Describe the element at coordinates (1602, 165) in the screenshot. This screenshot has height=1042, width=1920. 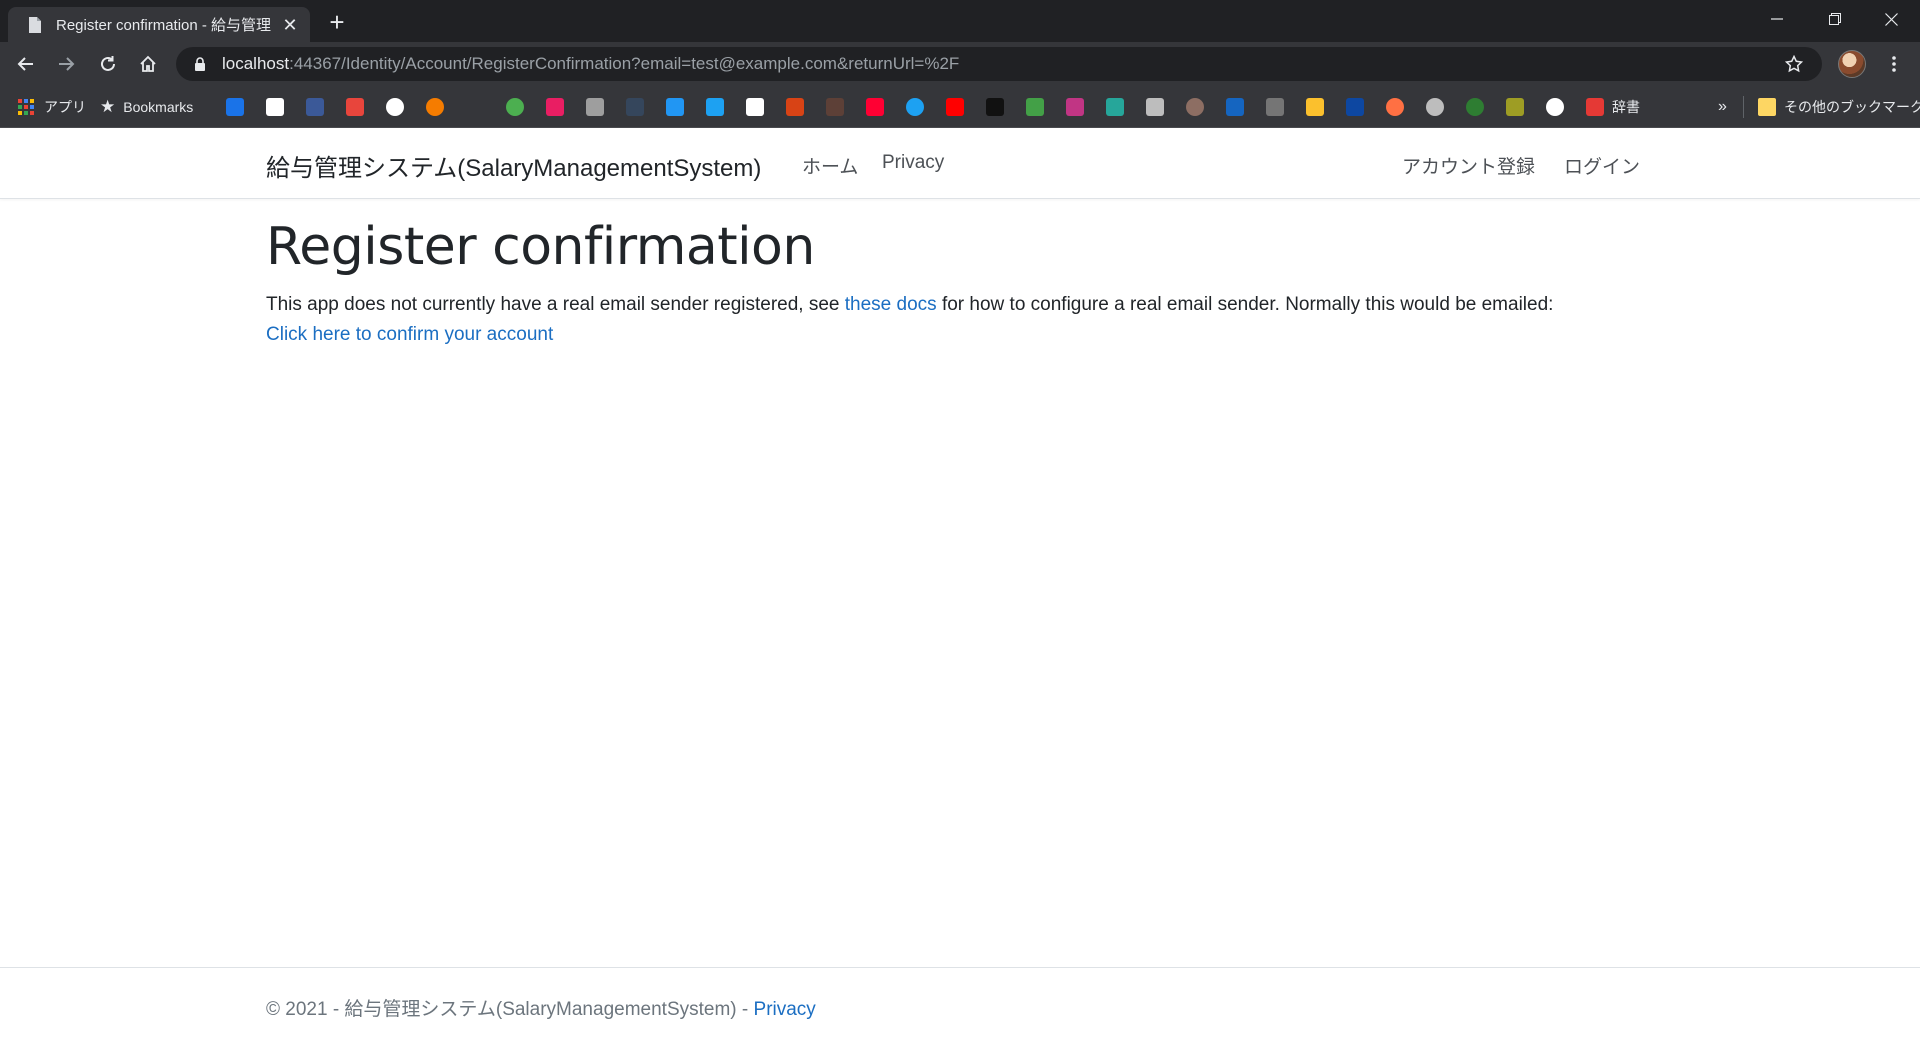
I see `nav-login: ログイン` at that location.